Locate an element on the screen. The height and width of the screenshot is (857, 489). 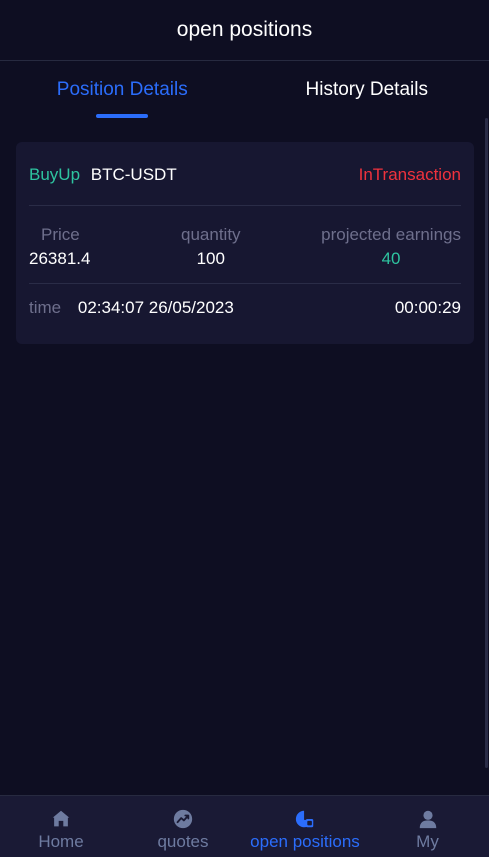
price-column: Price 26381.4 is located at coordinates (59, 247).